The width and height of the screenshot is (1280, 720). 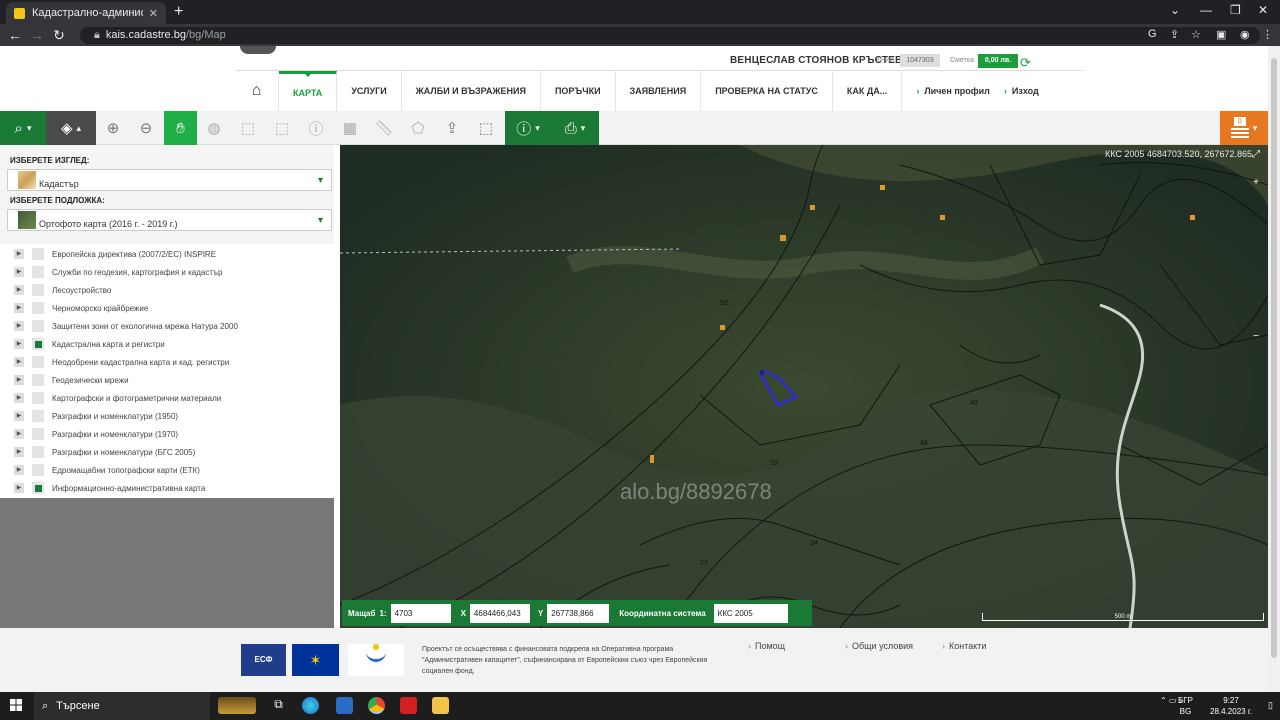 I want to click on taskbar-search: ⌕ Търсене, so click(x=122, y=706).